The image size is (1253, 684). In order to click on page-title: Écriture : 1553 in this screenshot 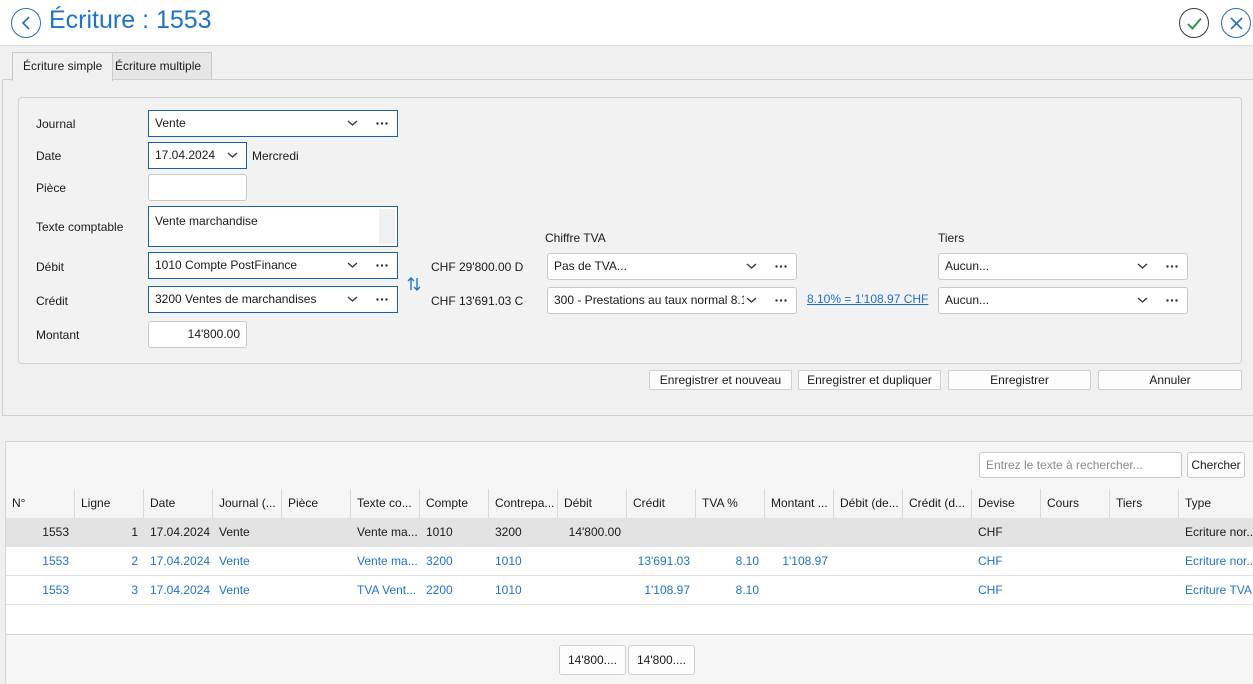, I will do `click(130, 20)`.